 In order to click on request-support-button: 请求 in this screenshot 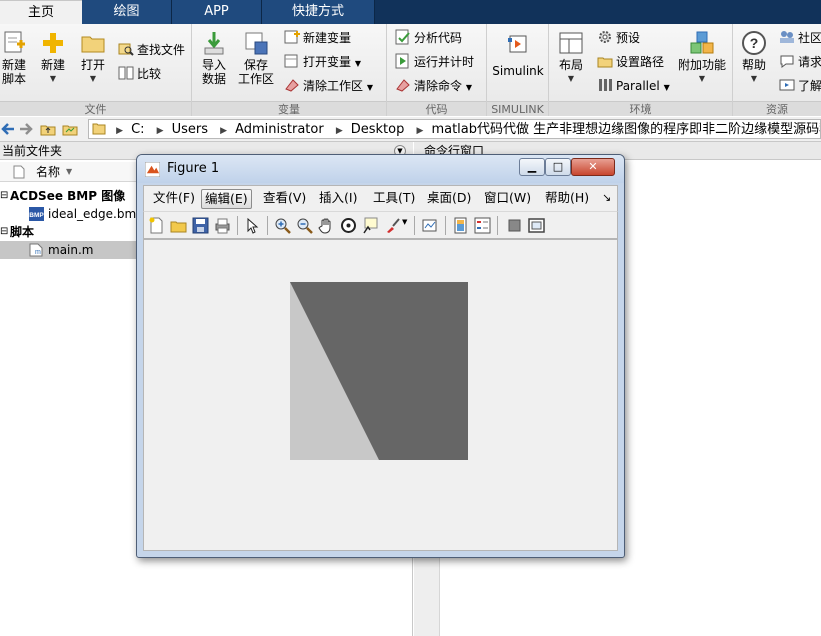, I will do `click(800, 62)`.